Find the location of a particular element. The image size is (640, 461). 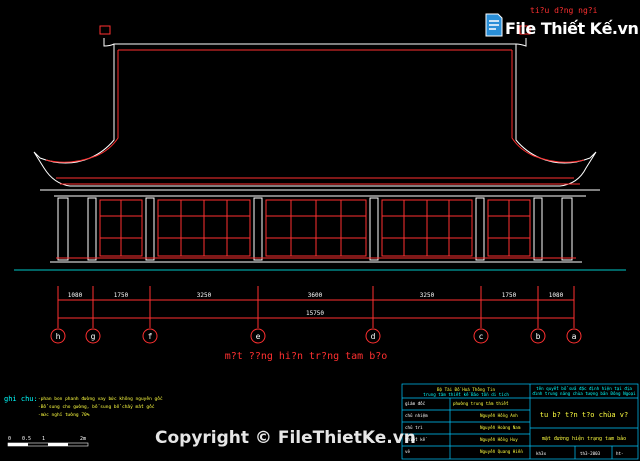

axis-label: g is located at coordinates (93, 336).